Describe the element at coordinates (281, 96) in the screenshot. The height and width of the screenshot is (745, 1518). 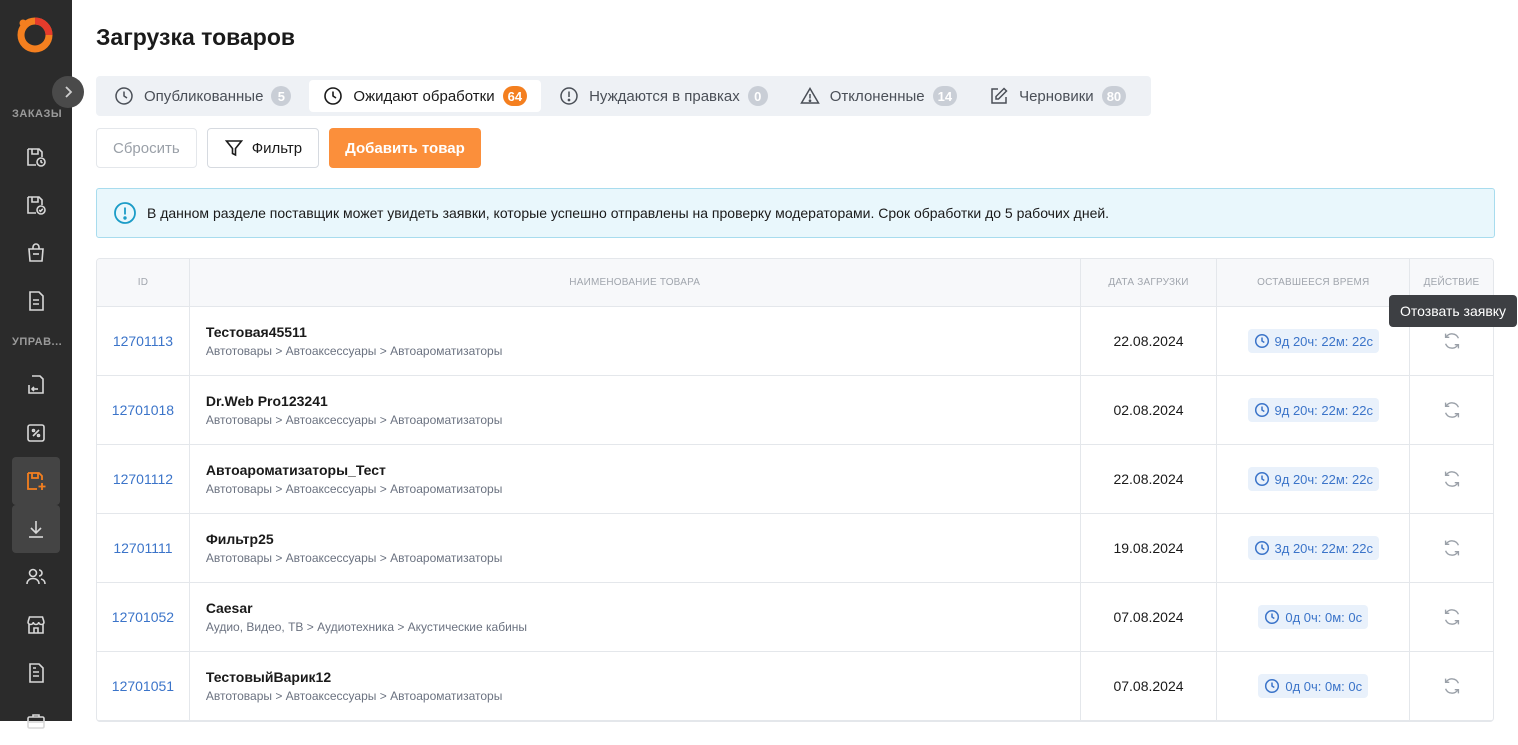
I see `tab-count-badge: 5` at that location.